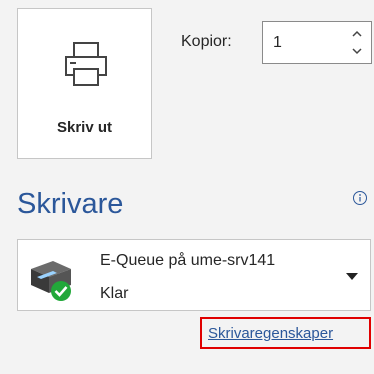 The width and height of the screenshot is (374, 374). What do you see at coordinates (317, 42) in the screenshot?
I see `copies-stepper: 1` at bounding box center [317, 42].